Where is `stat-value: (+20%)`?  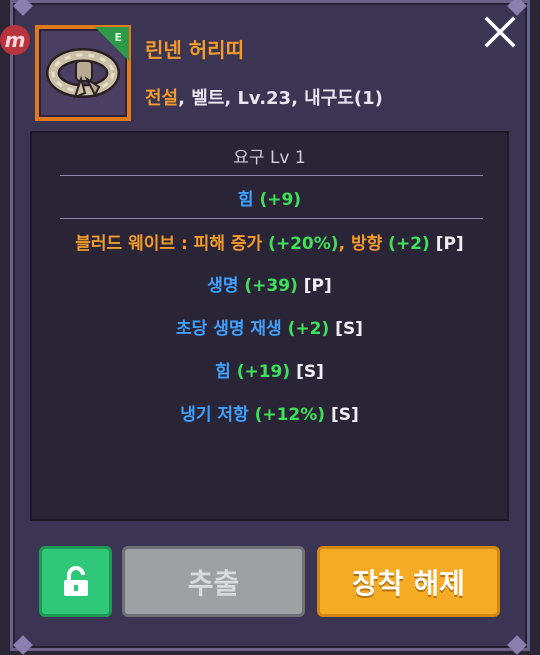
stat-value: (+20%) is located at coordinates (303, 244).